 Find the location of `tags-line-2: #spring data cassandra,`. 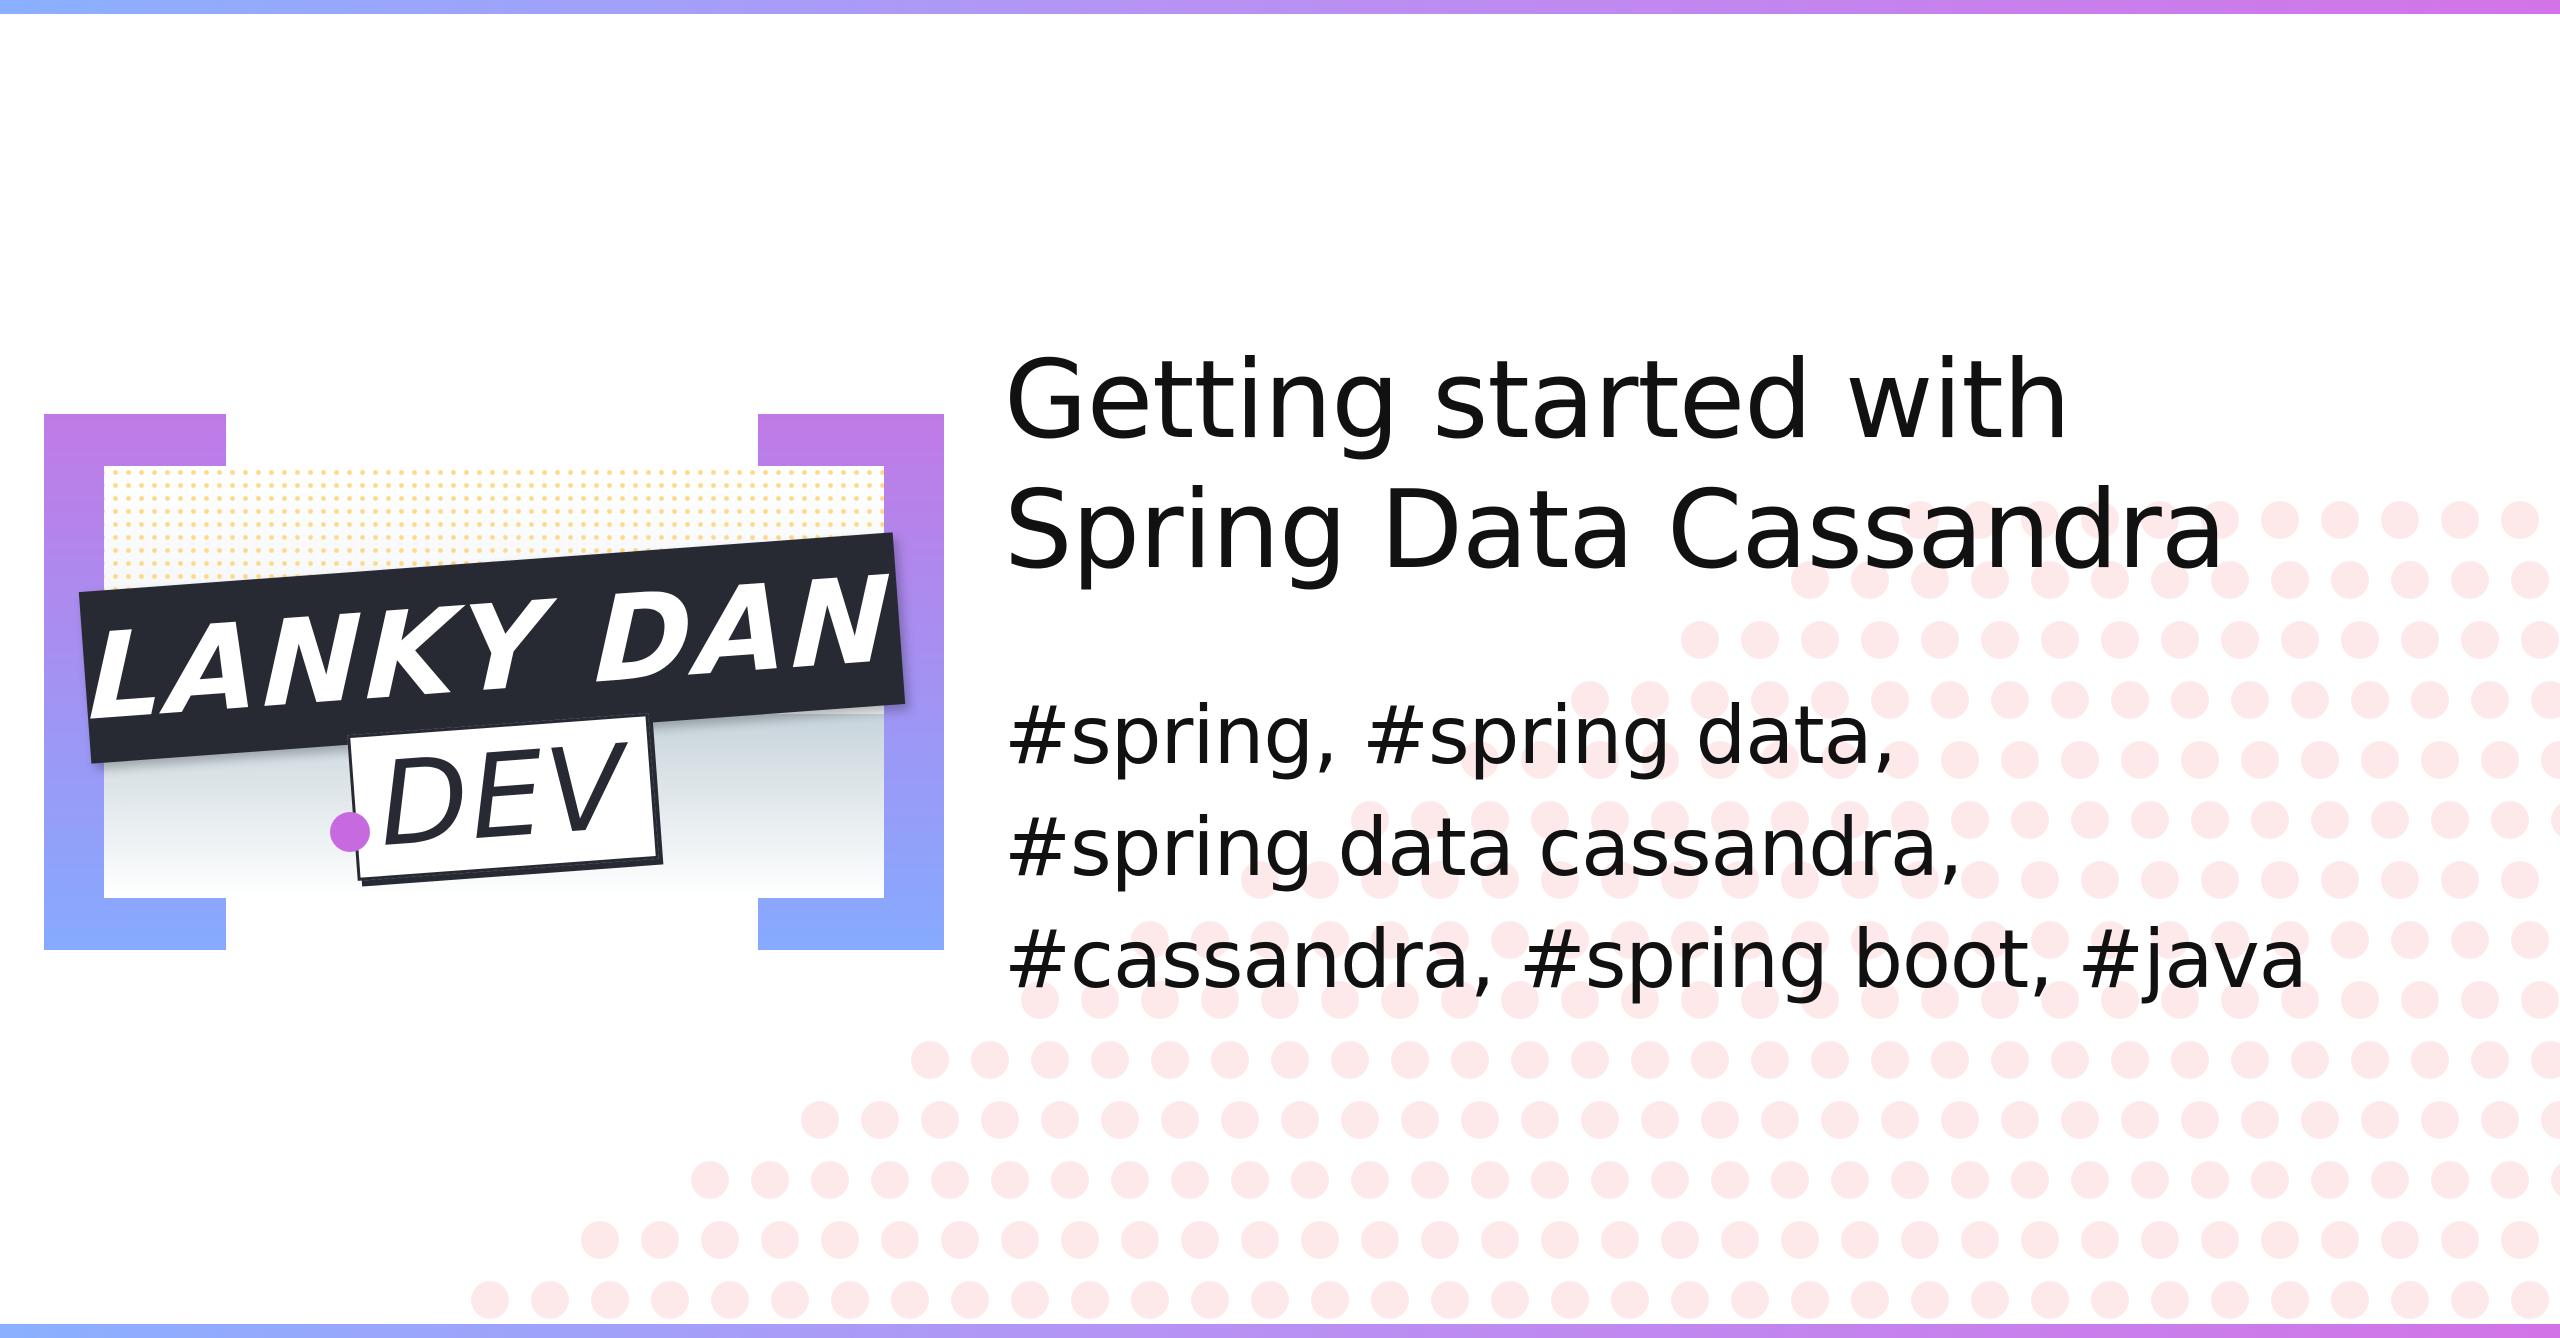

tags-line-2: #spring data cassandra, is located at coordinates (1483, 847).